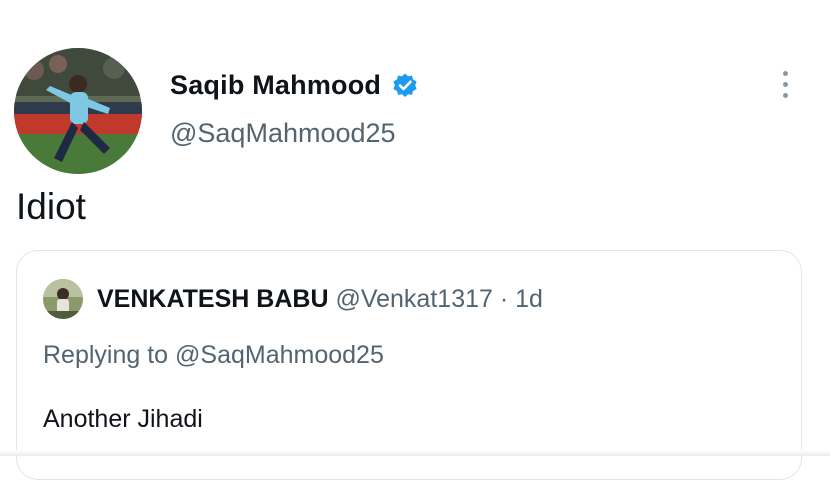 This screenshot has height=480, width=830. I want to click on author-handle: @SaqMahmood25, so click(283, 133).